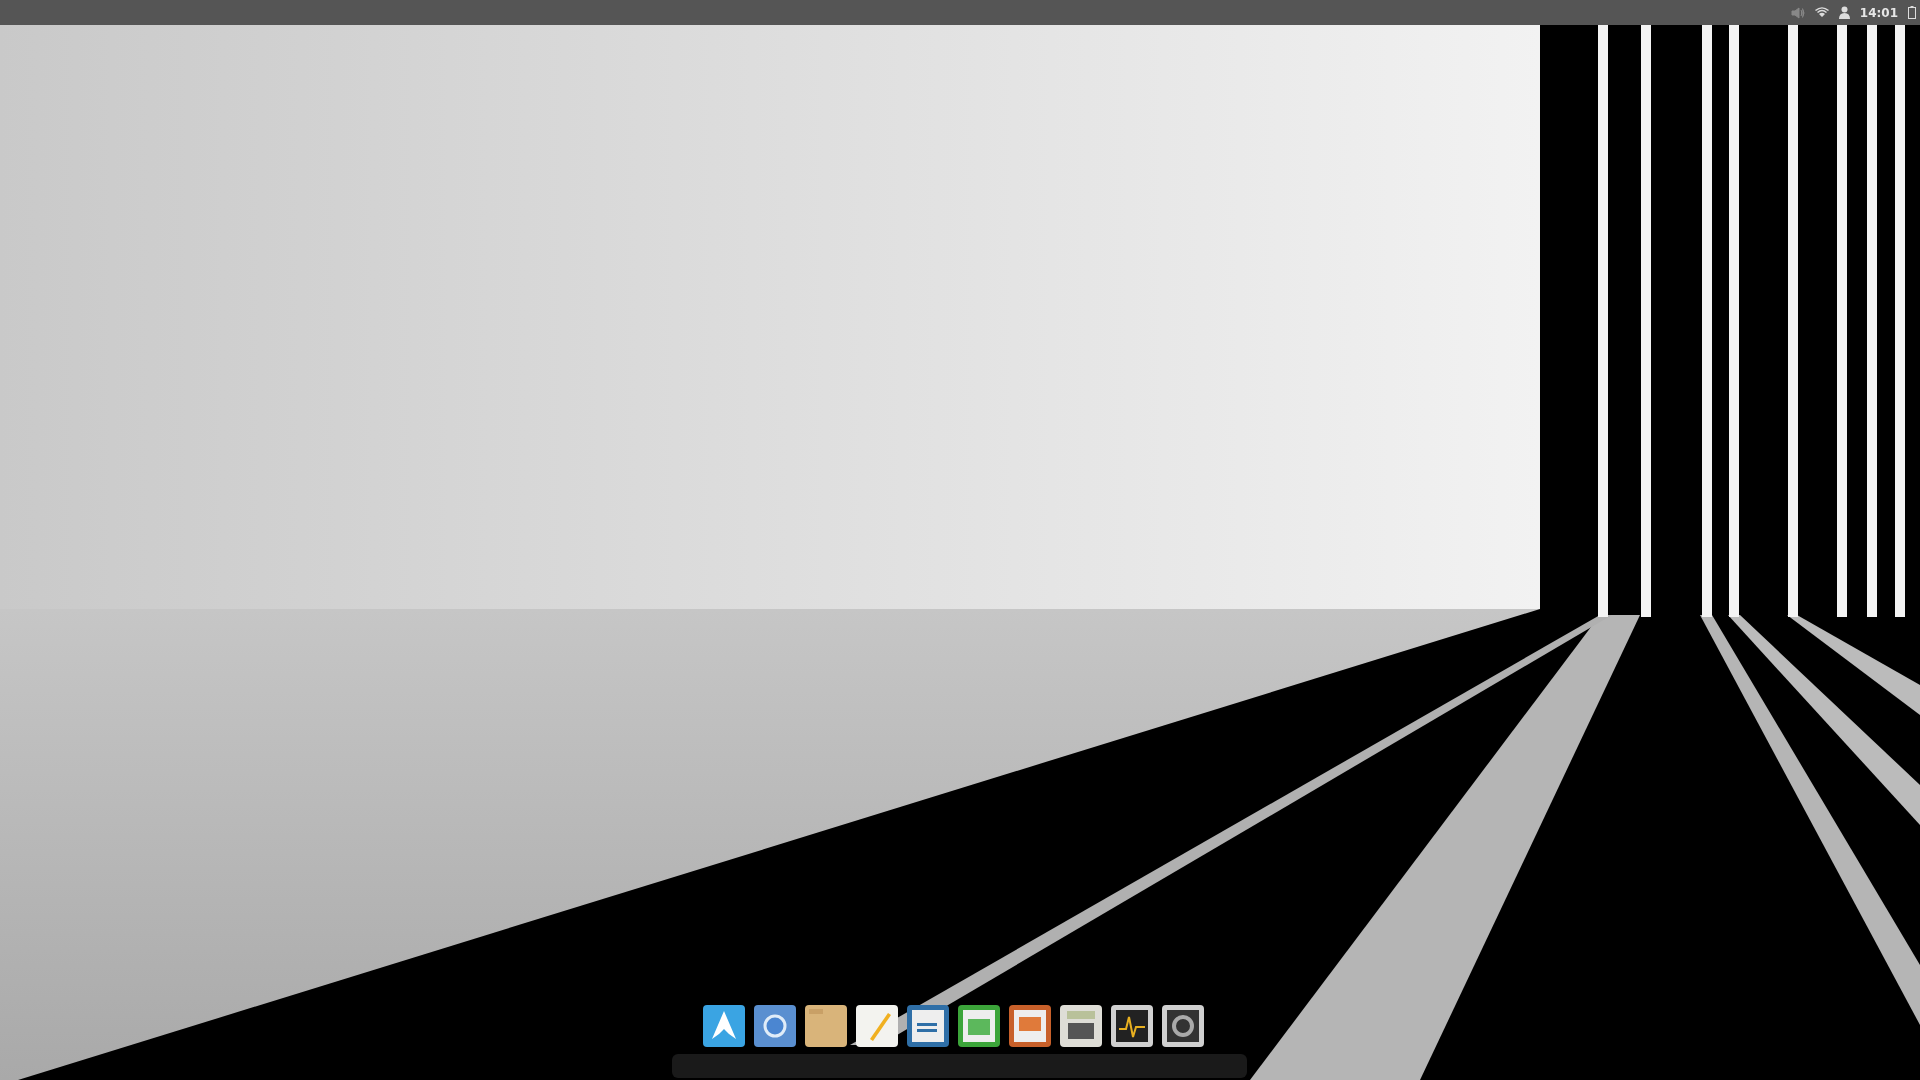  I want to click on dock-document-icon, so click(928, 1026).